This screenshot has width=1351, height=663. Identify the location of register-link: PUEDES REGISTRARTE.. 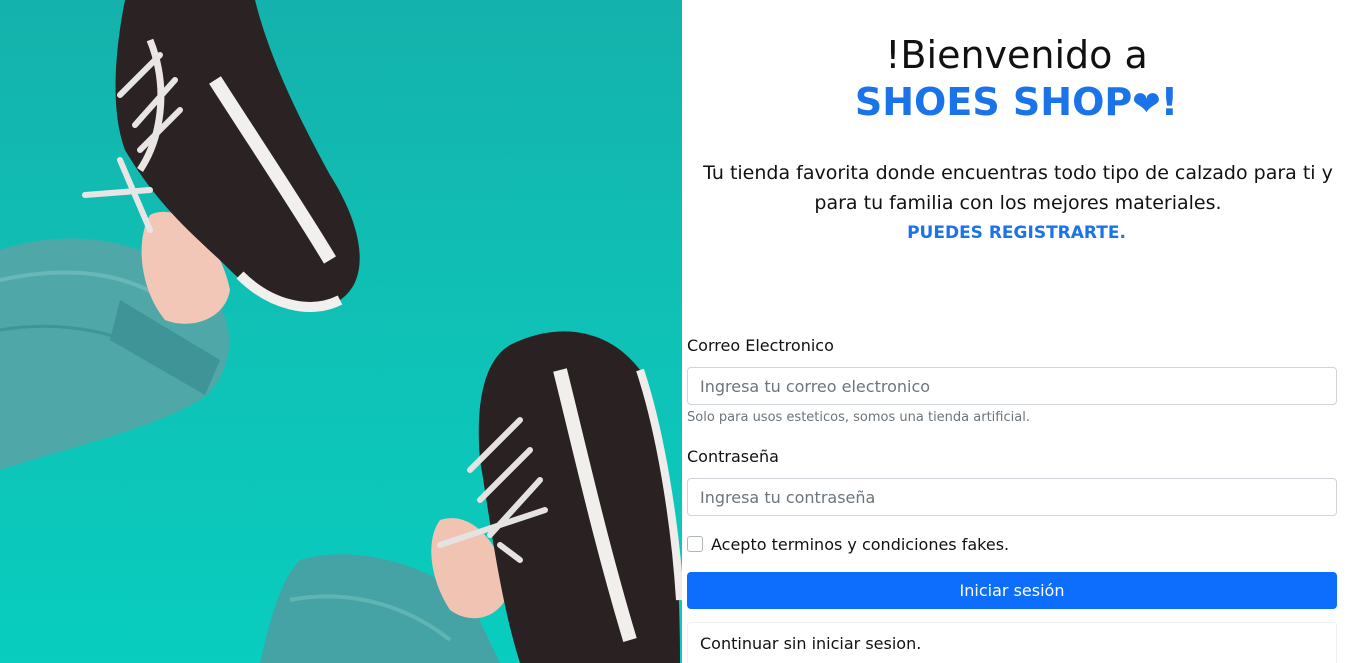
(1016, 233).